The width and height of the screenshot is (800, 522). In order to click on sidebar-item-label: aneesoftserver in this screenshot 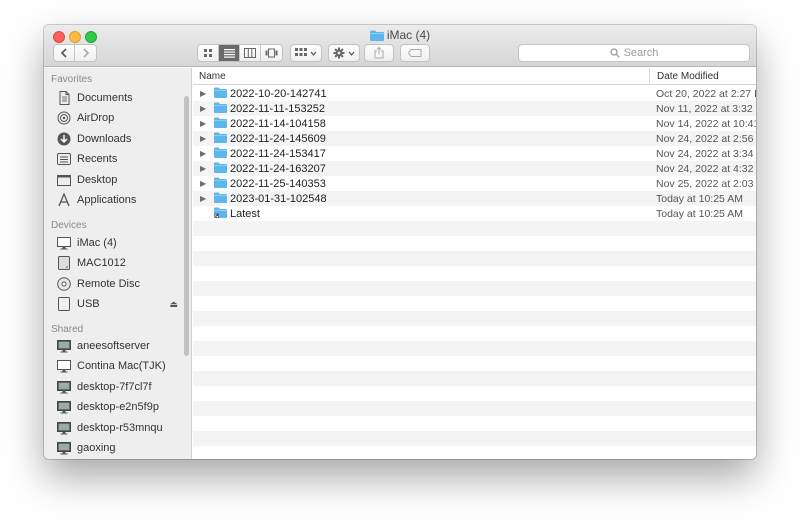, I will do `click(113, 346)`.